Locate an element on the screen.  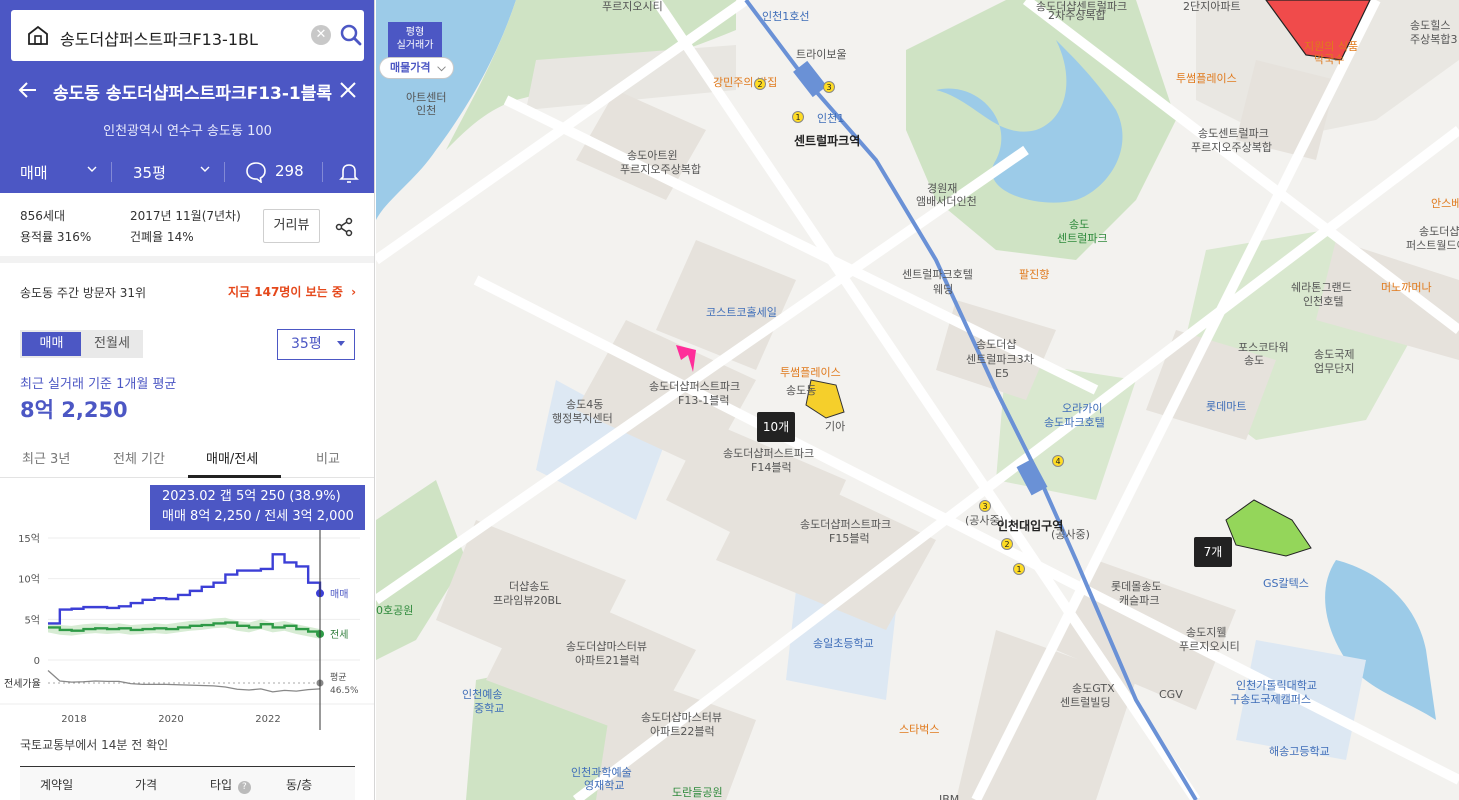
map-label: 송도아트윈 is located at coordinates (652, 156).